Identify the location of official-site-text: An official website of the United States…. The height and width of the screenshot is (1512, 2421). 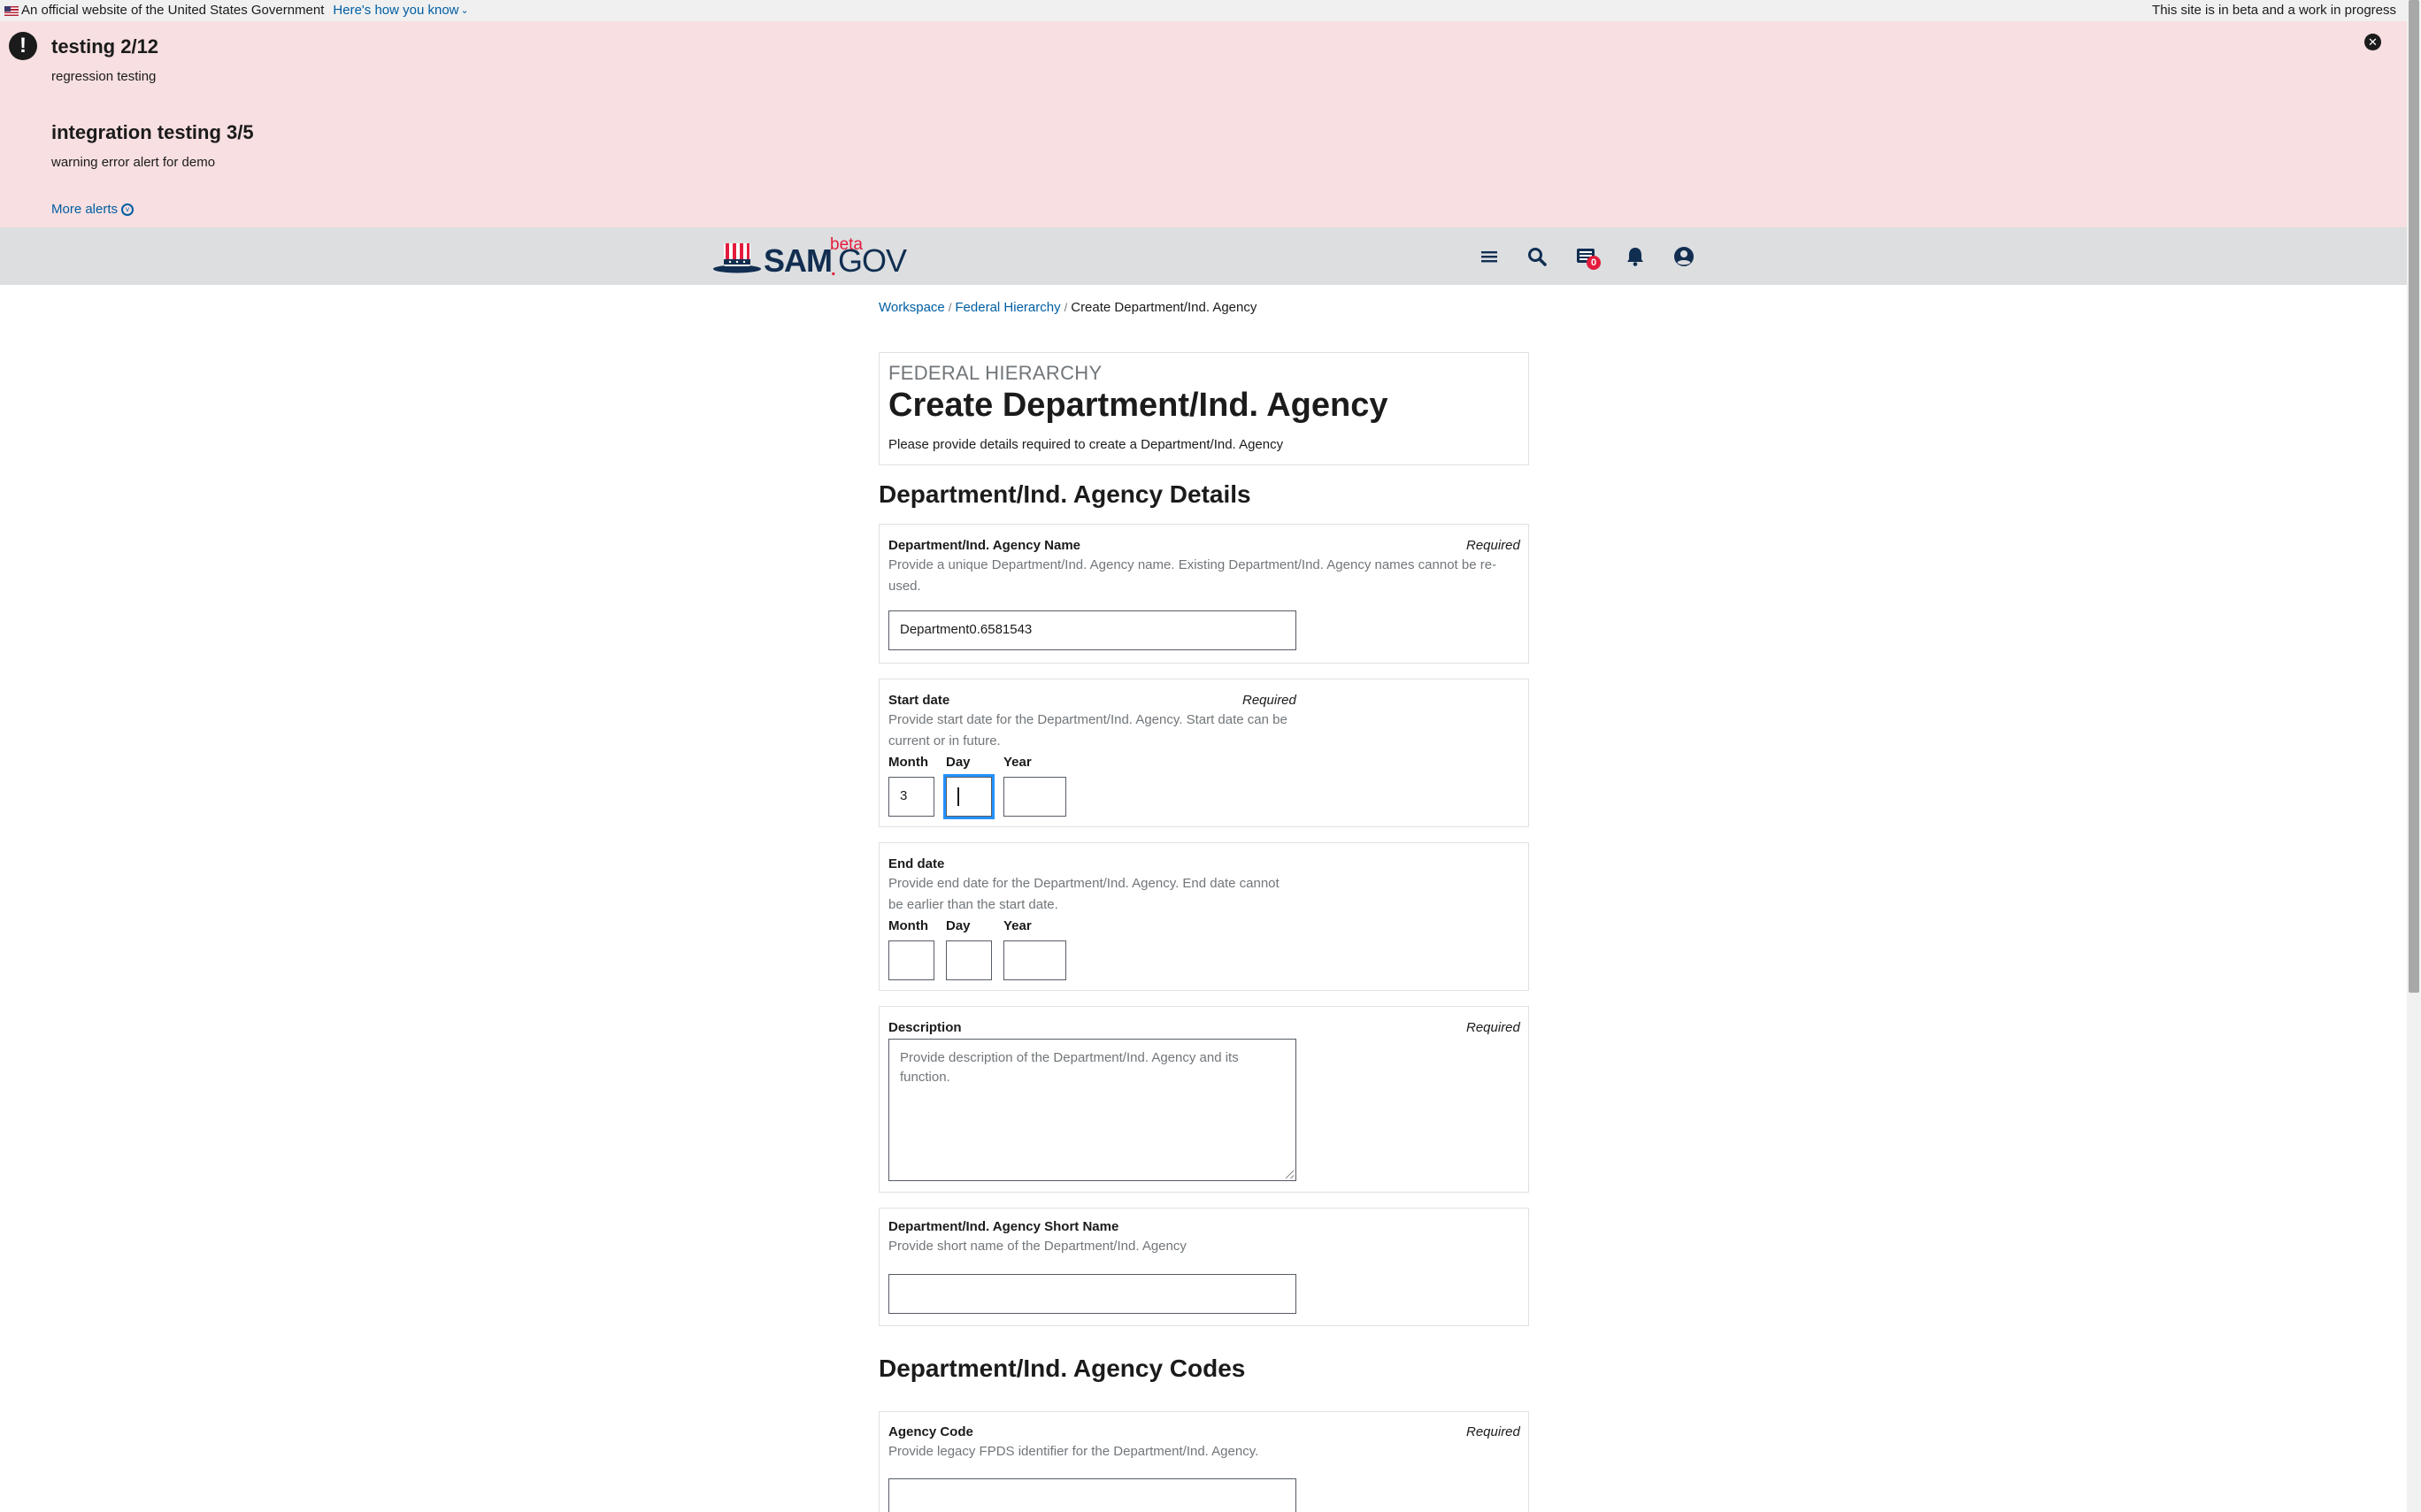
(173, 10).